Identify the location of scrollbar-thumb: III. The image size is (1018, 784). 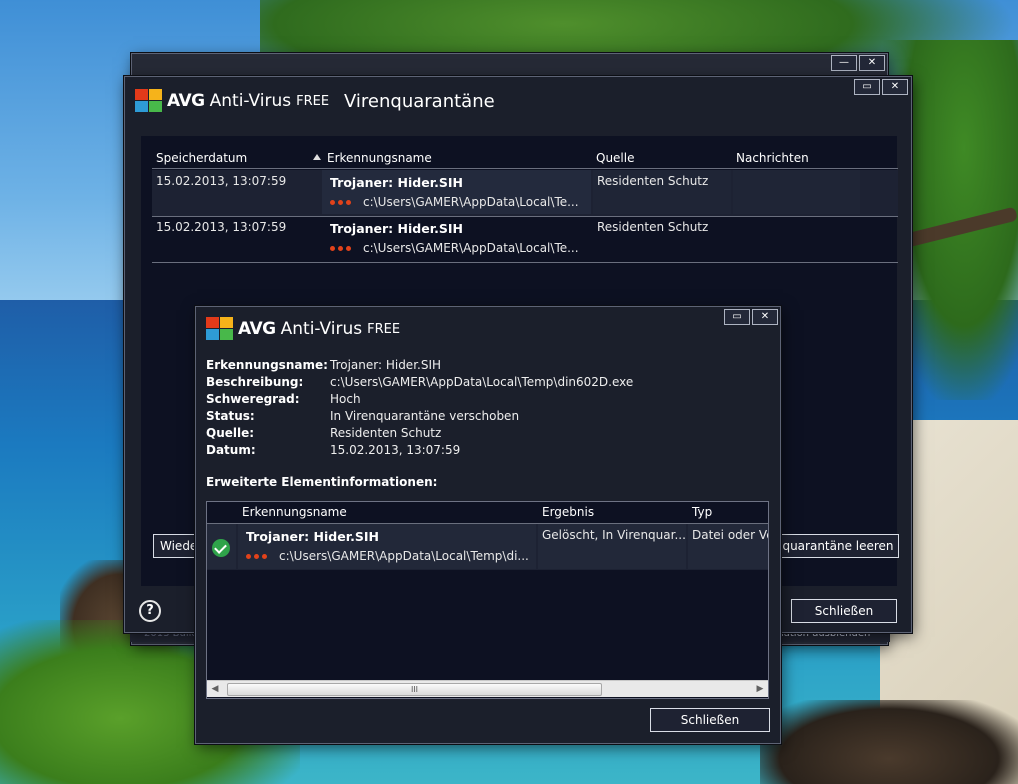
(414, 689).